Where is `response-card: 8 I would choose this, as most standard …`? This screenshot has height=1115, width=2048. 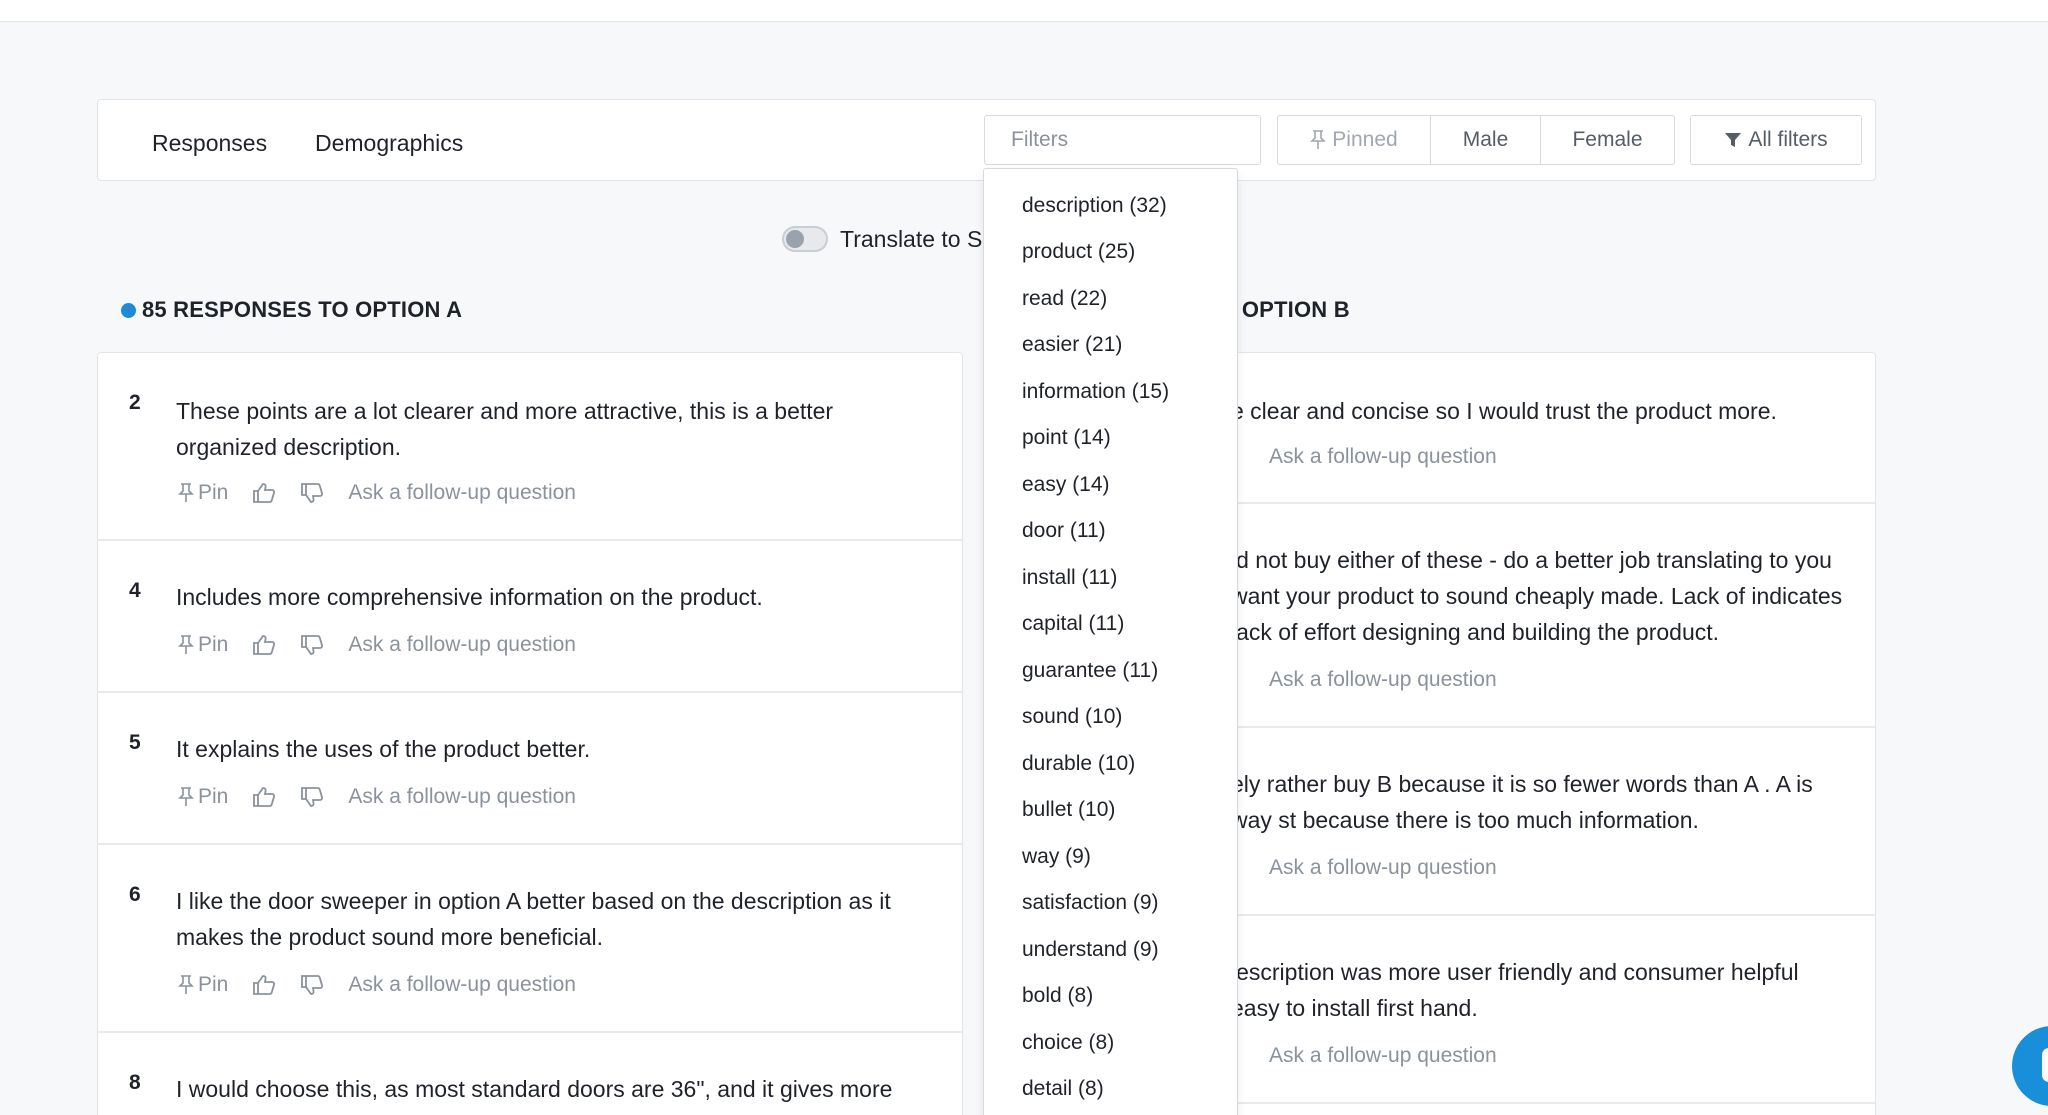 response-card: 8 I would choose this, as most standard … is located at coordinates (530, 1074).